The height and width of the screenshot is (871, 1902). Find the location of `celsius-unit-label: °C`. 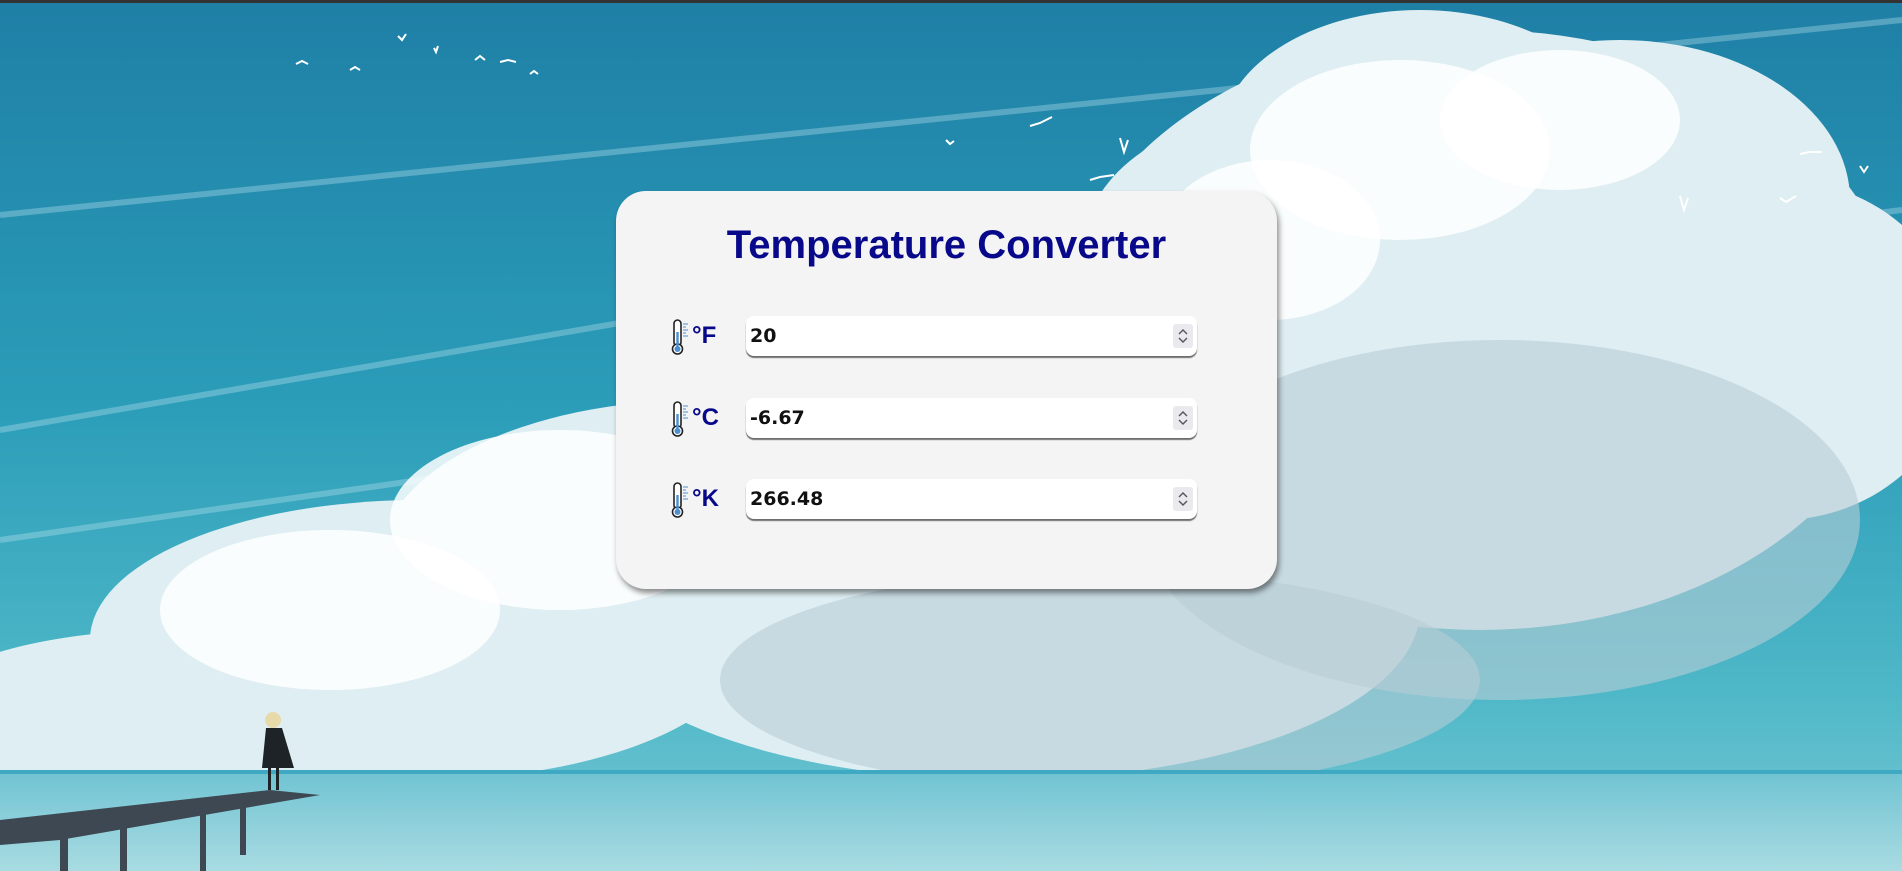

celsius-unit-label: °C is located at coordinates (705, 417).